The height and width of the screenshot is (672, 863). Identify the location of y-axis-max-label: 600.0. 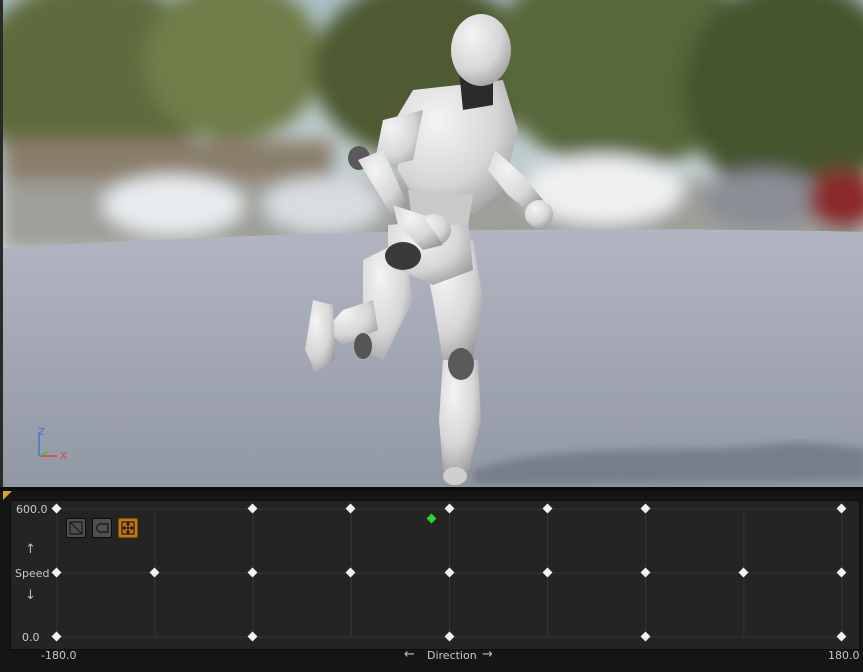
(32, 509).